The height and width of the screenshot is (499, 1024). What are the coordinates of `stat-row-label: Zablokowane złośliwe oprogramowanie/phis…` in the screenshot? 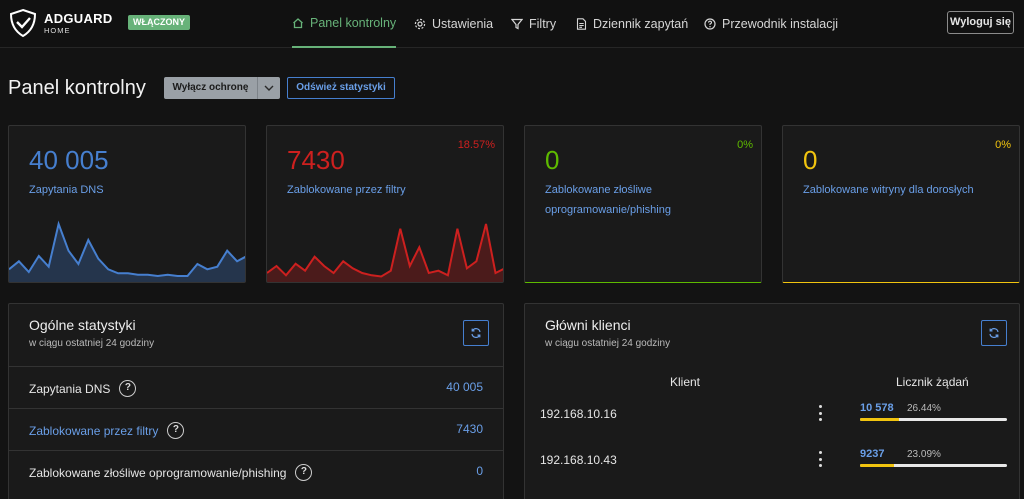 It's located at (158, 472).